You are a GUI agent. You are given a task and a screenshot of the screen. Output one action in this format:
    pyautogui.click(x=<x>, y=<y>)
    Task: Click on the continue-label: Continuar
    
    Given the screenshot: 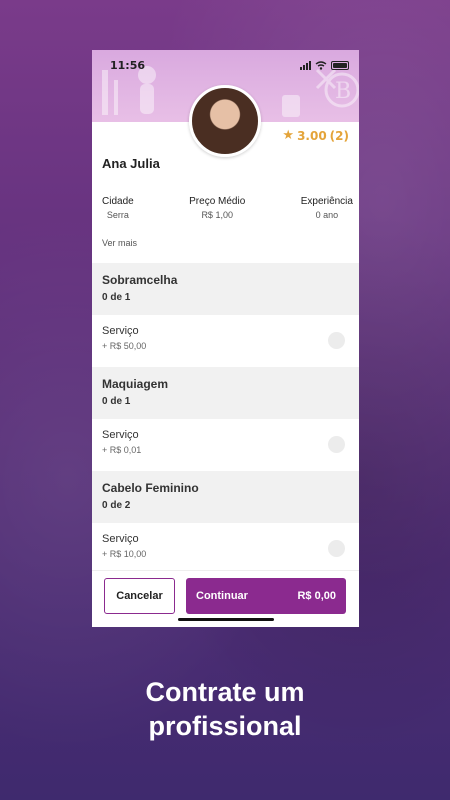 What is the action you would take?
    pyautogui.click(x=222, y=596)
    